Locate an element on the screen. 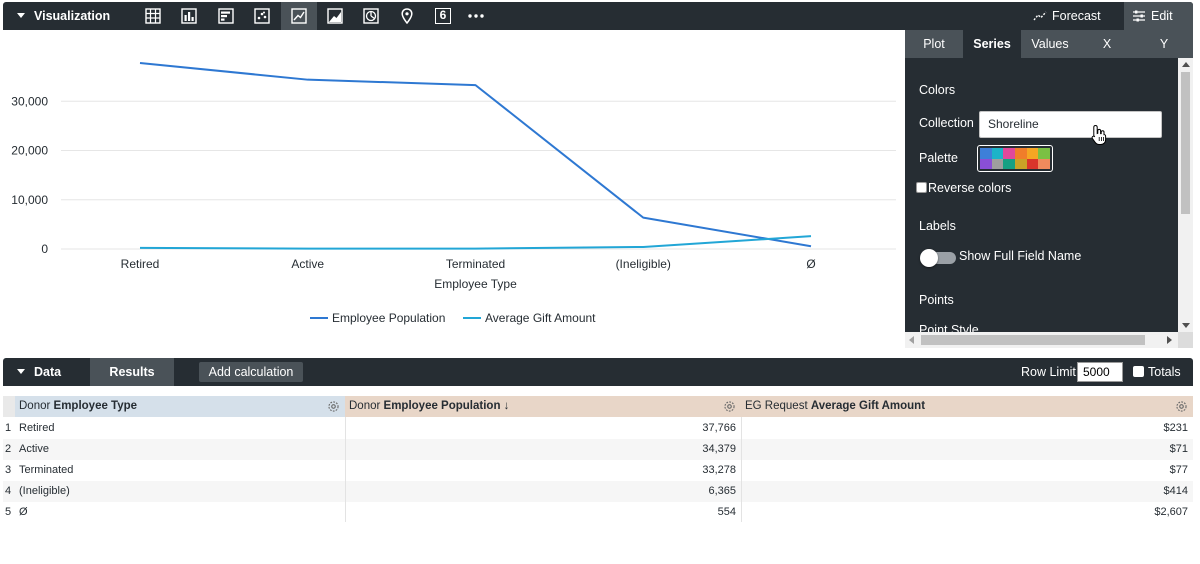  row-limit-input: 5000 is located at coordinates (1100, 372).